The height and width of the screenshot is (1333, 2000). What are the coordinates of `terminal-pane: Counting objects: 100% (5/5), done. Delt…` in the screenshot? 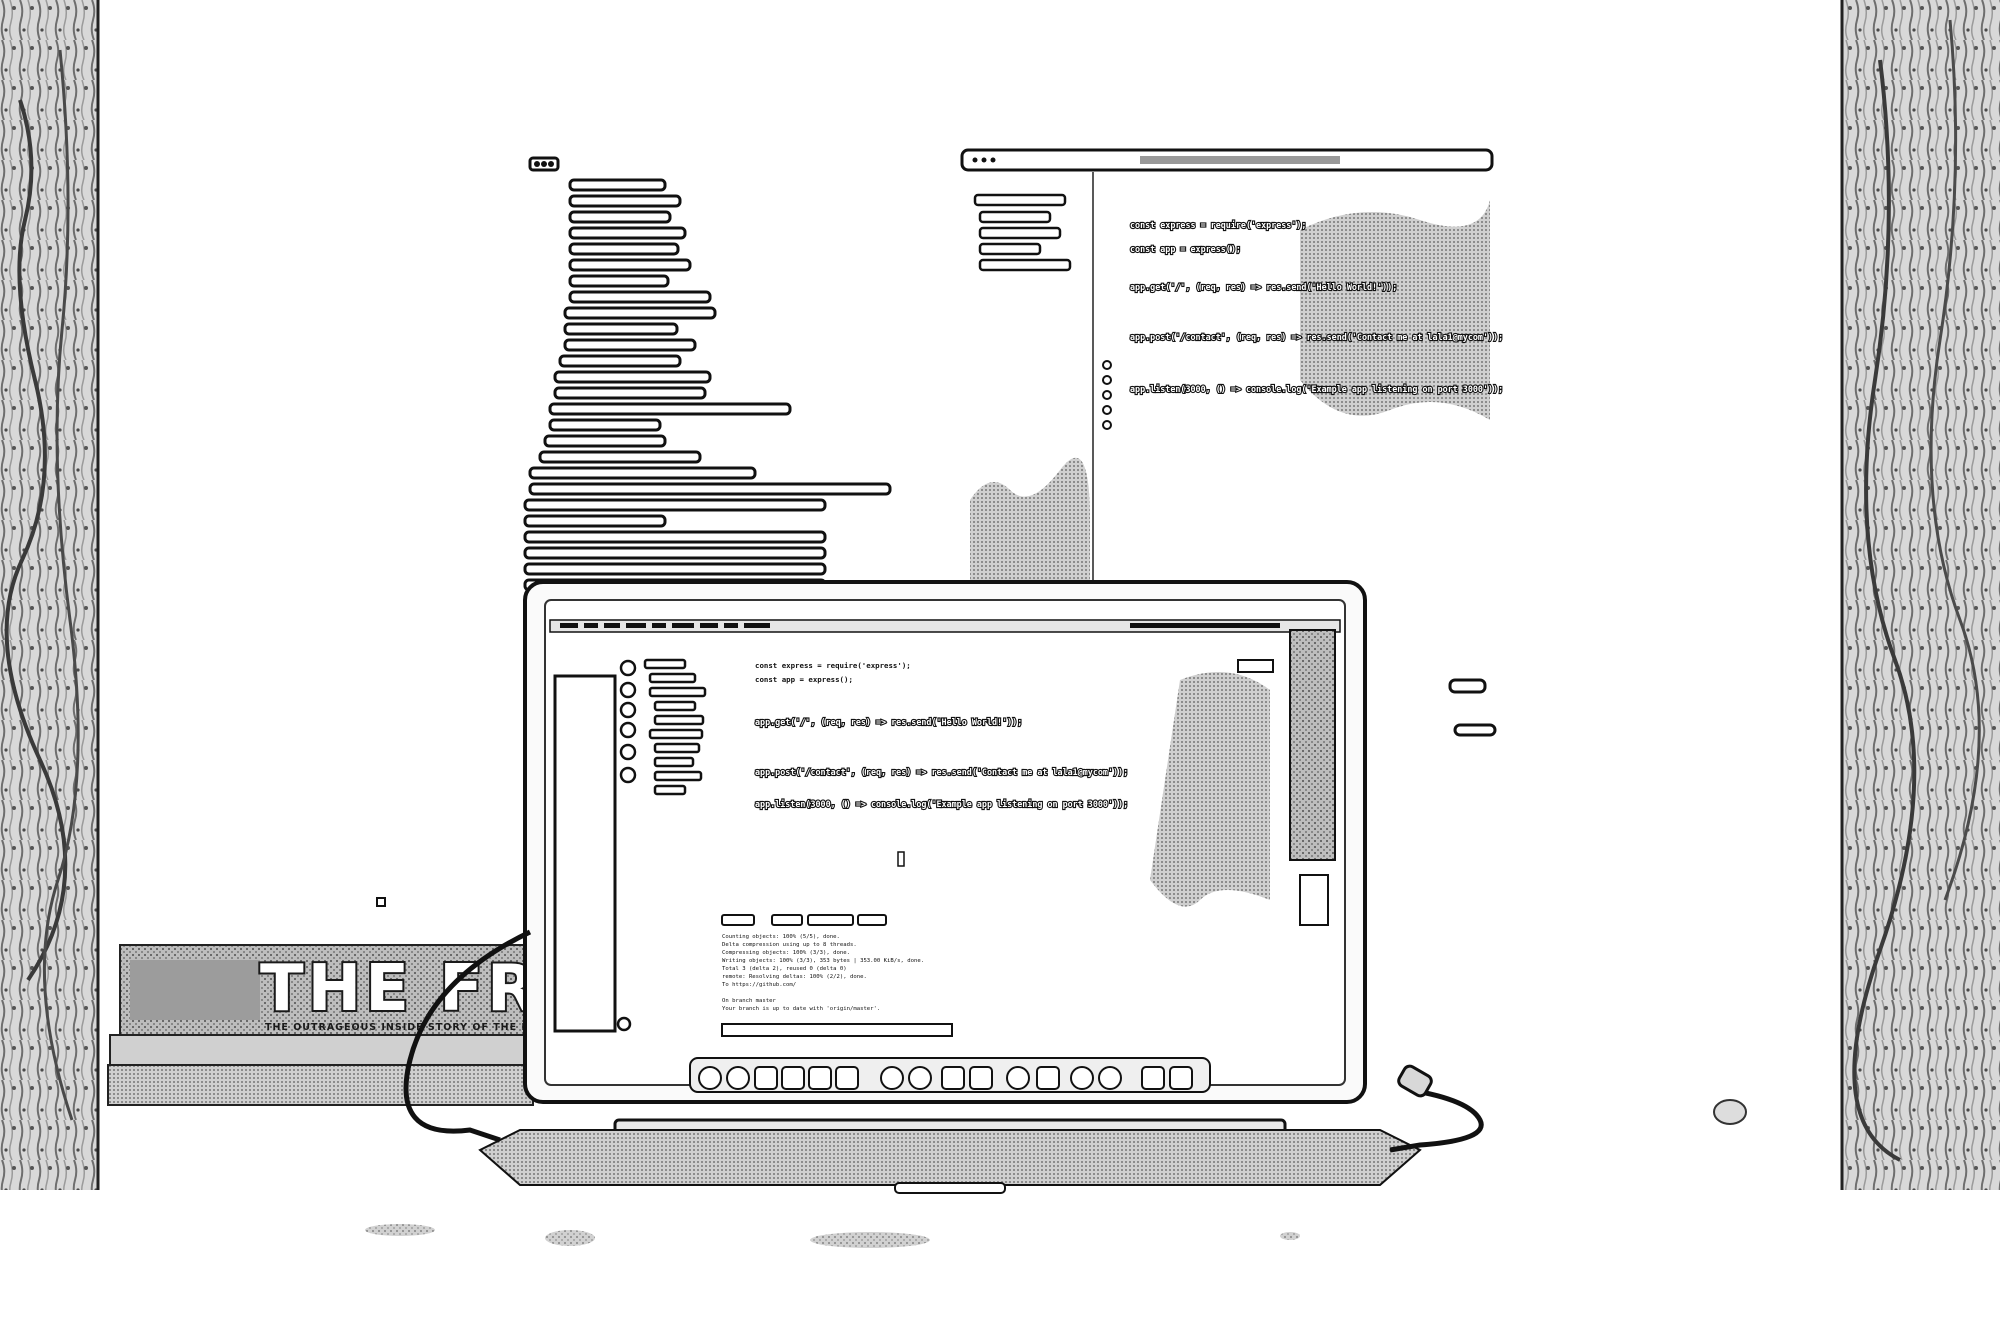 It's located at (1003, 990).